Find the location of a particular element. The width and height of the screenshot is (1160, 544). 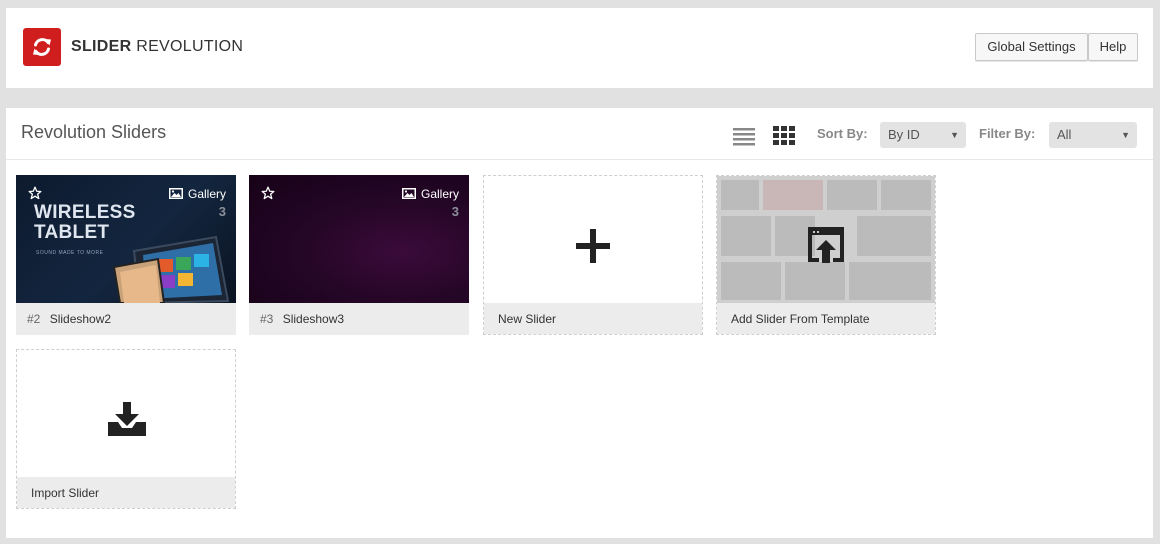

filter-value: All is located at coordinates (1064, 134).